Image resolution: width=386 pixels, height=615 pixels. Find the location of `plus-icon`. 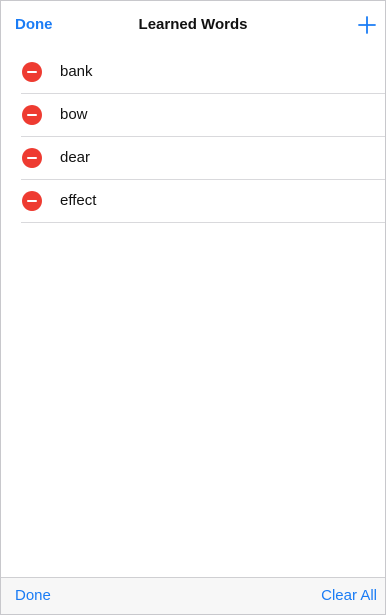

plus-icon is located at coordinates (367, 25).